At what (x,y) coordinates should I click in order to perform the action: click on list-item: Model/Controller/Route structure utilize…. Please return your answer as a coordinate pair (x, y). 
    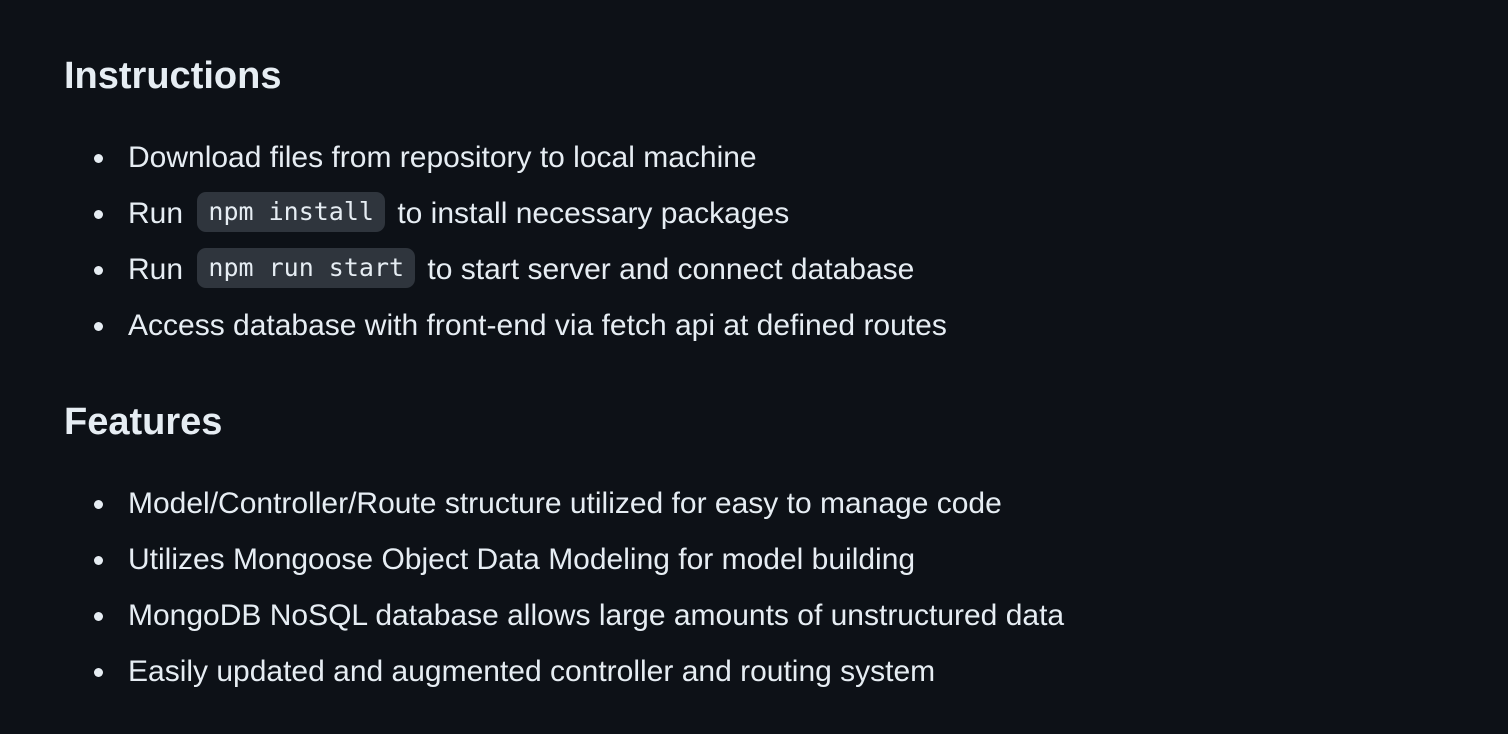
    Looking at the image, I should click on (532, 504).